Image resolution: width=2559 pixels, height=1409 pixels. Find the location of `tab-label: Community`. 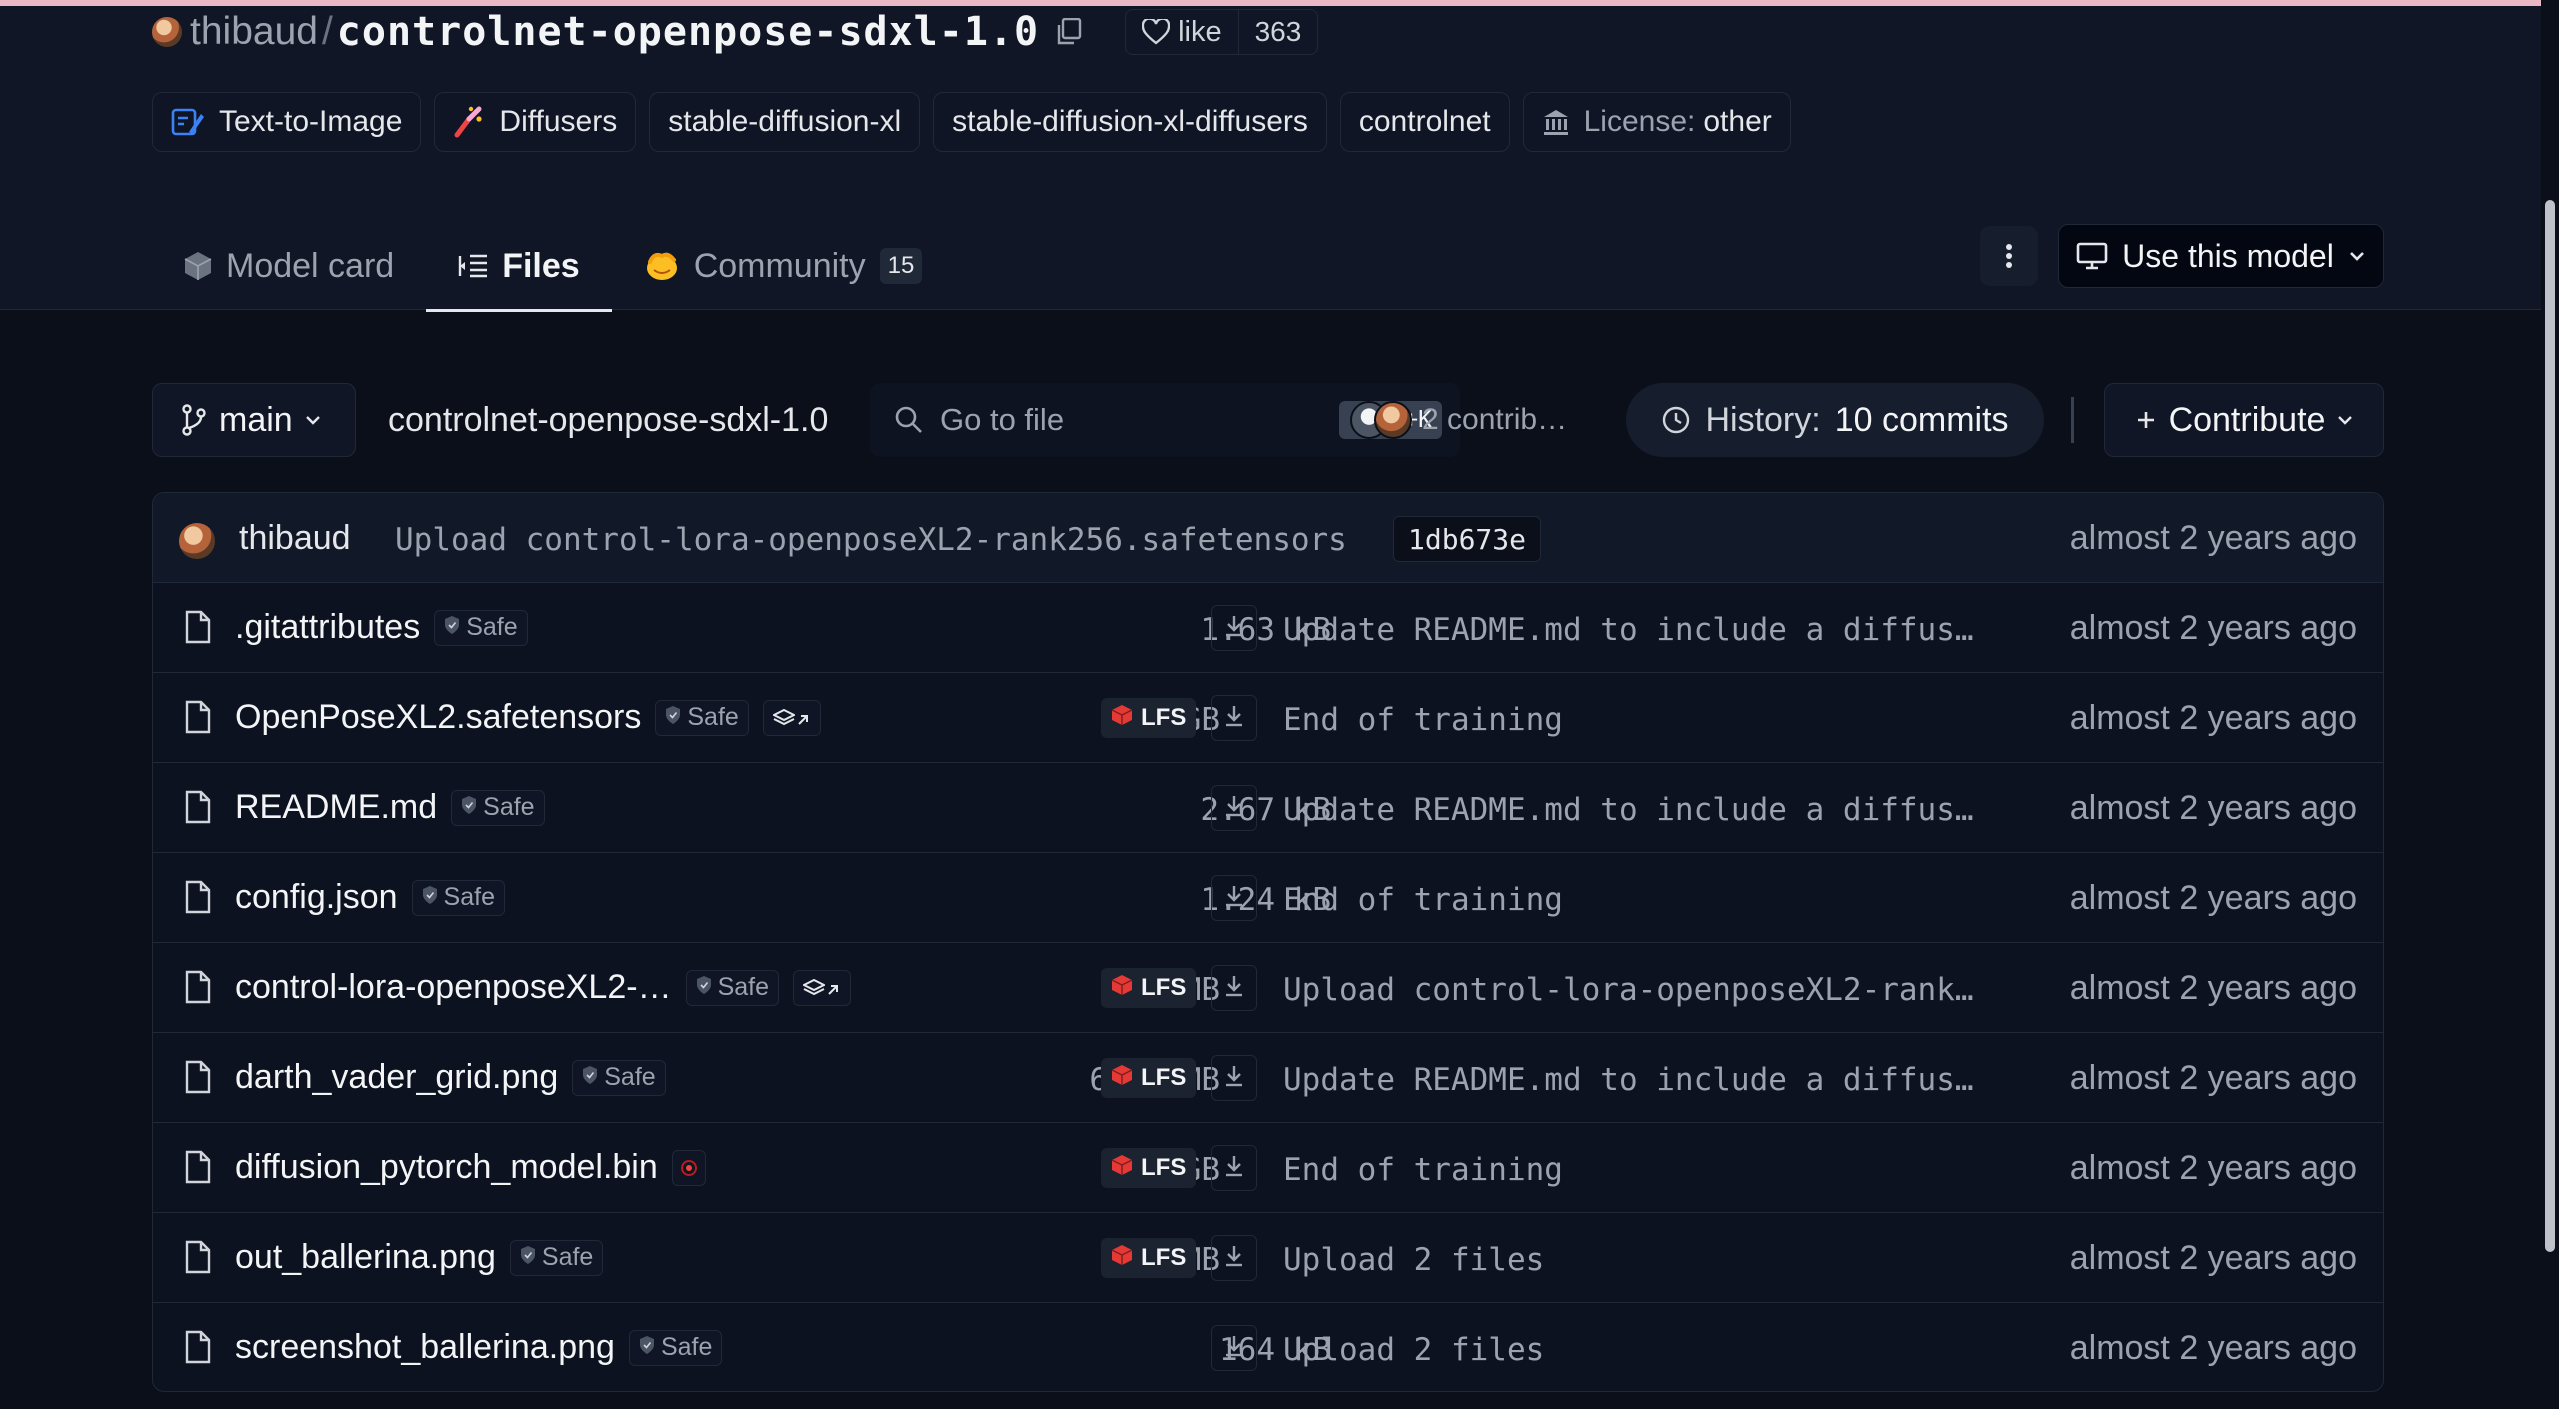

tab-label: Community is located at coordinates (779, 265).